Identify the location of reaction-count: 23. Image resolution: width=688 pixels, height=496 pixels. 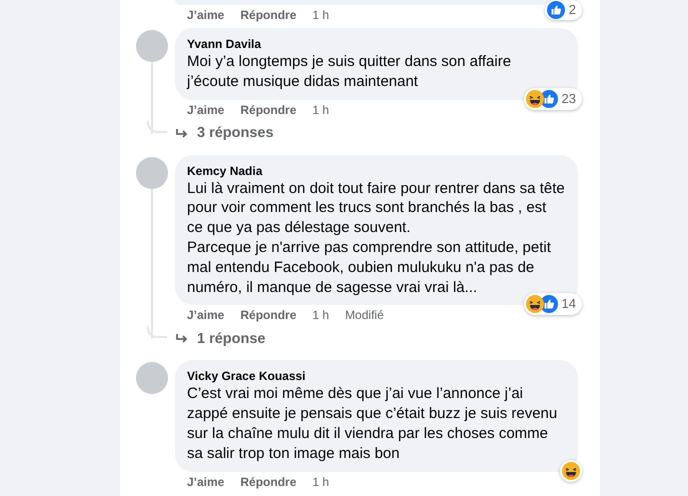
(569, 98).